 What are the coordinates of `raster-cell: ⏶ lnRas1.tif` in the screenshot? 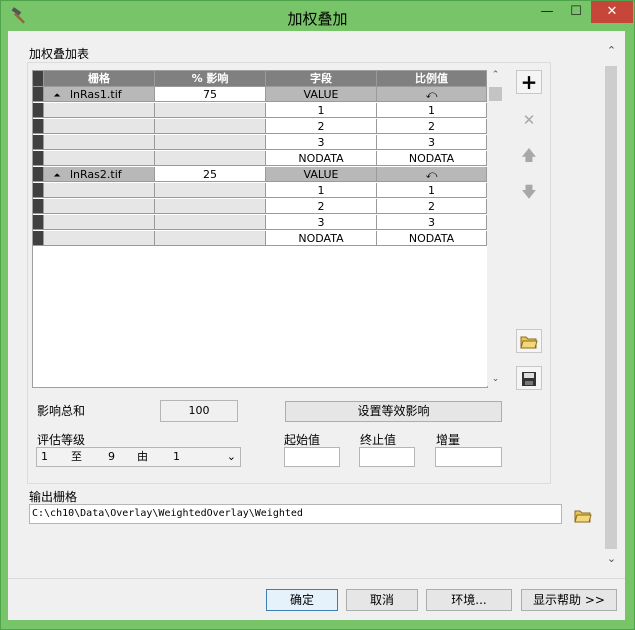 It's located at (99, 94).